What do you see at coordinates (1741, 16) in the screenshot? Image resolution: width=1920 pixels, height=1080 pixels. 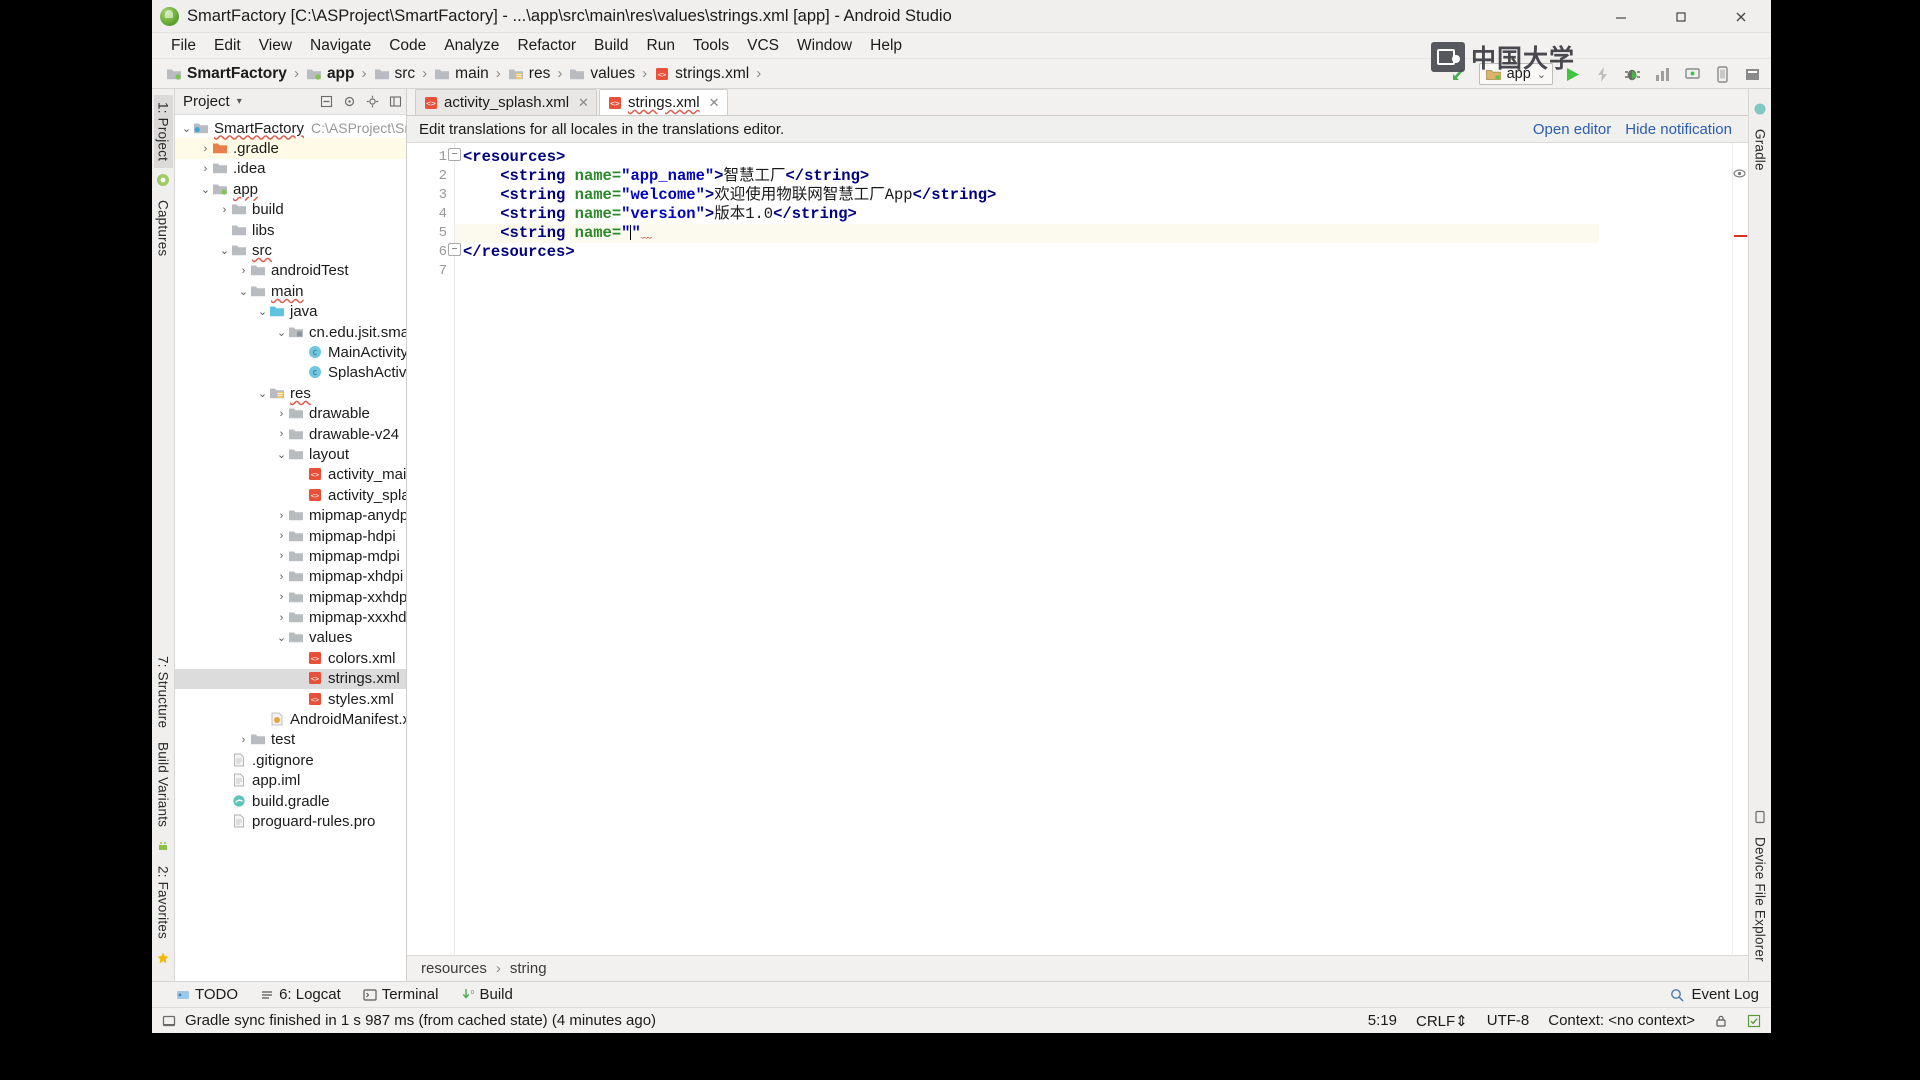 I see `close-button` at bounding box center [1741, 16].